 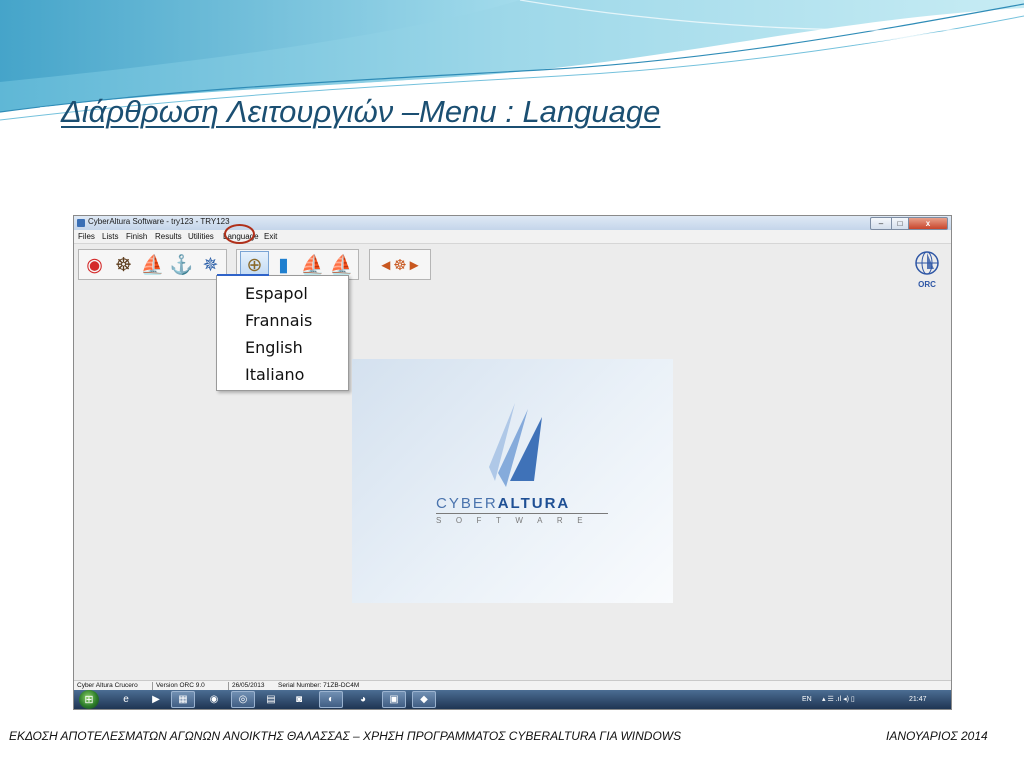 I want to click on menu-lists: Lists, so click(x=110, y=236).